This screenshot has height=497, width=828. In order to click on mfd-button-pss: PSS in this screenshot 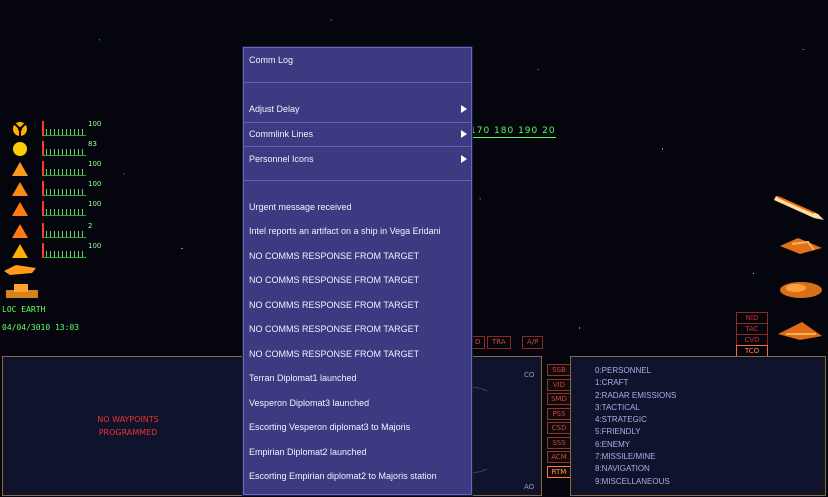, I will do `click(559, 413)`.